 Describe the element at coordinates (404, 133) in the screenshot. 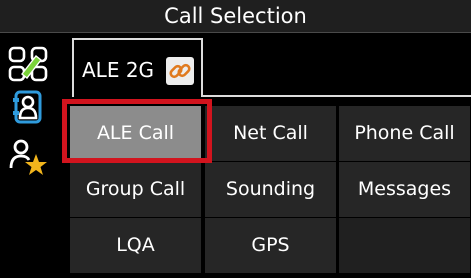

I see `phone-call-button: Phone Call` at that location.